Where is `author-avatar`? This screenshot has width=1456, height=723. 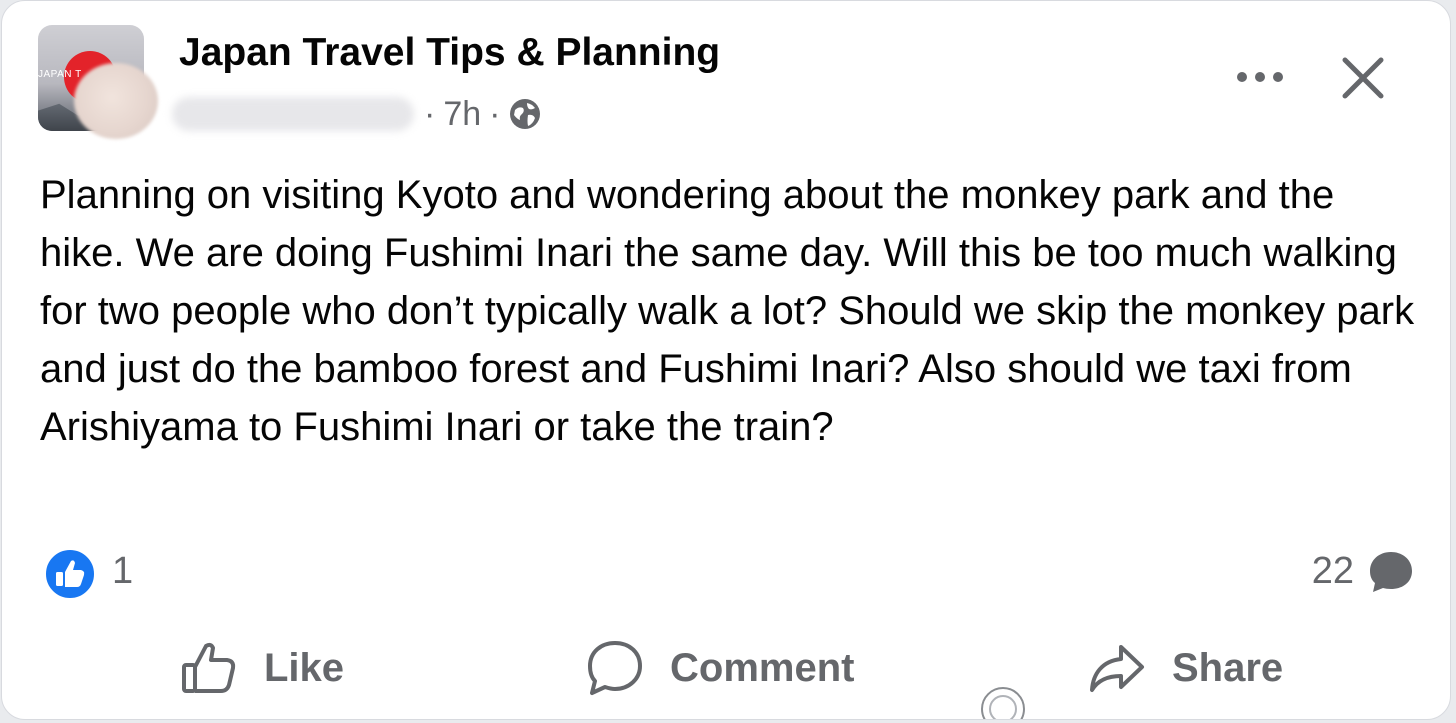 author-avatar is located at coordinates (116, 101).